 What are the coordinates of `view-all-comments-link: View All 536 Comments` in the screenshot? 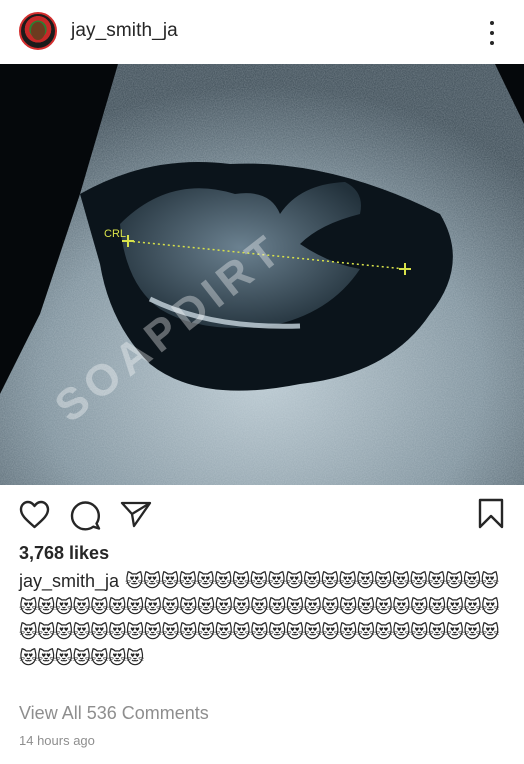 It's located at (114, 713).